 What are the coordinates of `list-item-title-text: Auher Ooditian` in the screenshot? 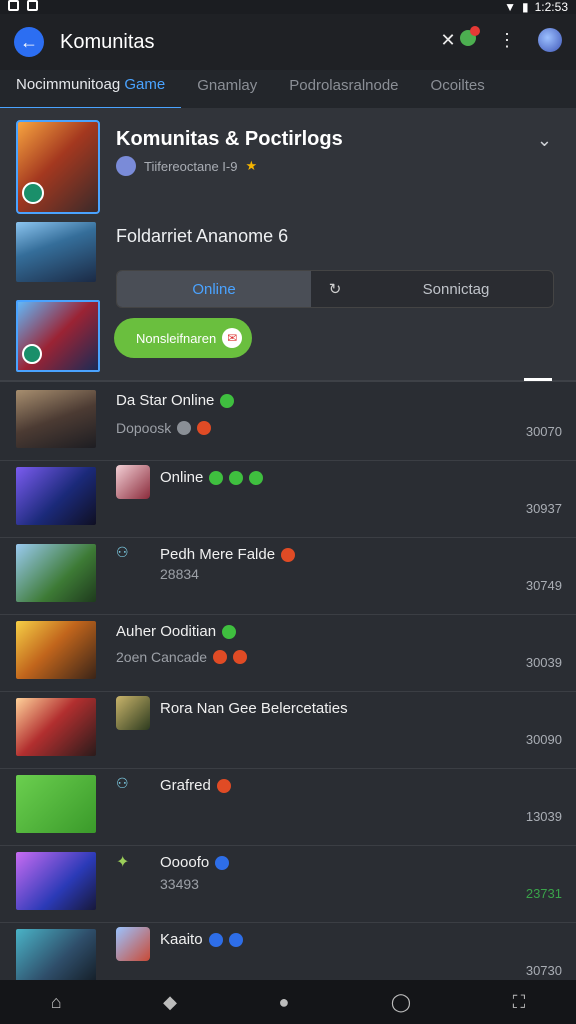 It's located at (166, 631).